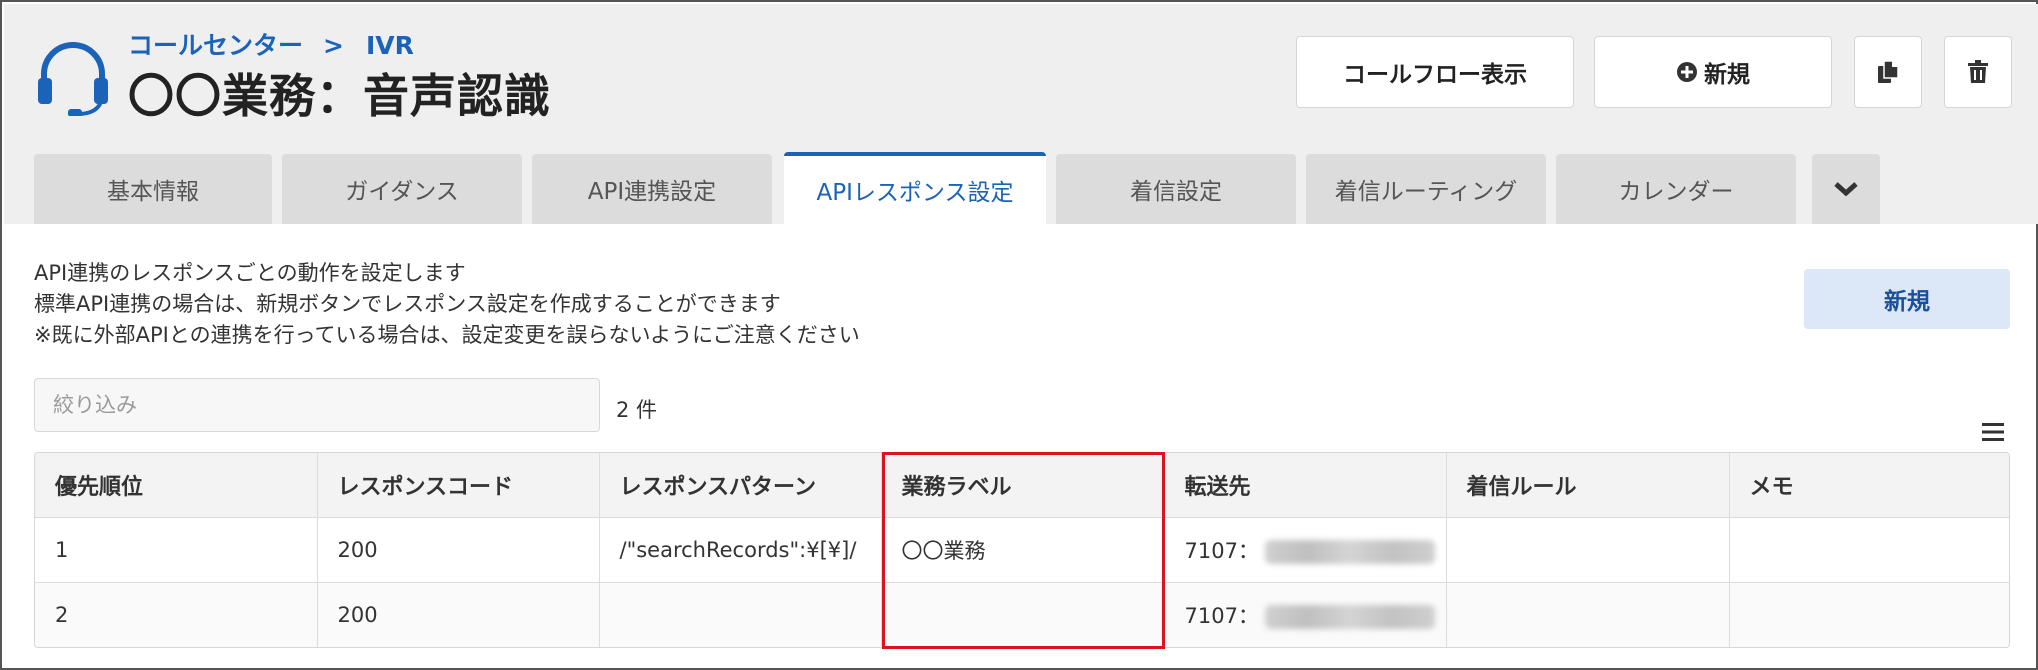 The height and width of the screenshot is (670, 2038). Describe the element at coordinates (1435, 75) in the screenshot. I see `call-flow-button-label: コールフロー表示` at that location.